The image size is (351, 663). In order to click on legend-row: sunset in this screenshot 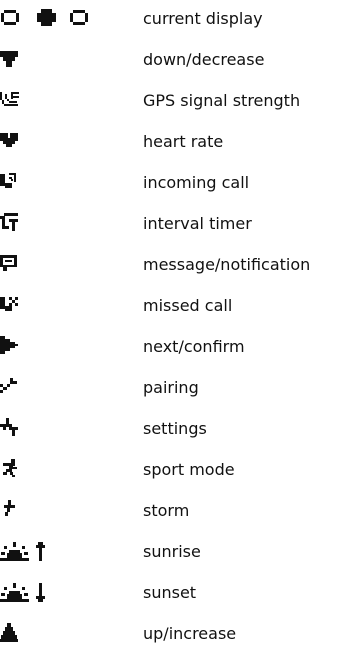, I will do `click(175, 593)`.